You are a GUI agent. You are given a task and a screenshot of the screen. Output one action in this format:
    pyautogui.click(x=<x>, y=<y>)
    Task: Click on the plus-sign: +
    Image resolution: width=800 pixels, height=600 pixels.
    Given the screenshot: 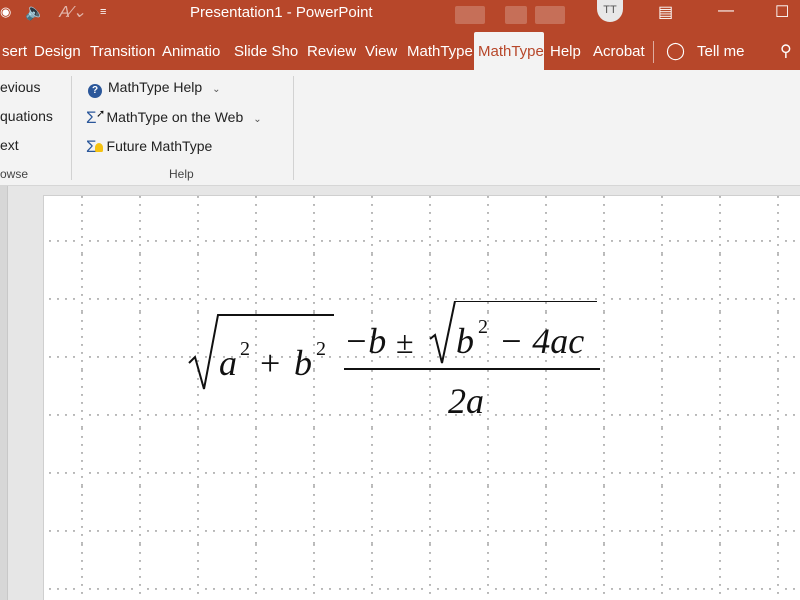 What is the action you would take?
    pyautogui.click(x=270, y=363)
    